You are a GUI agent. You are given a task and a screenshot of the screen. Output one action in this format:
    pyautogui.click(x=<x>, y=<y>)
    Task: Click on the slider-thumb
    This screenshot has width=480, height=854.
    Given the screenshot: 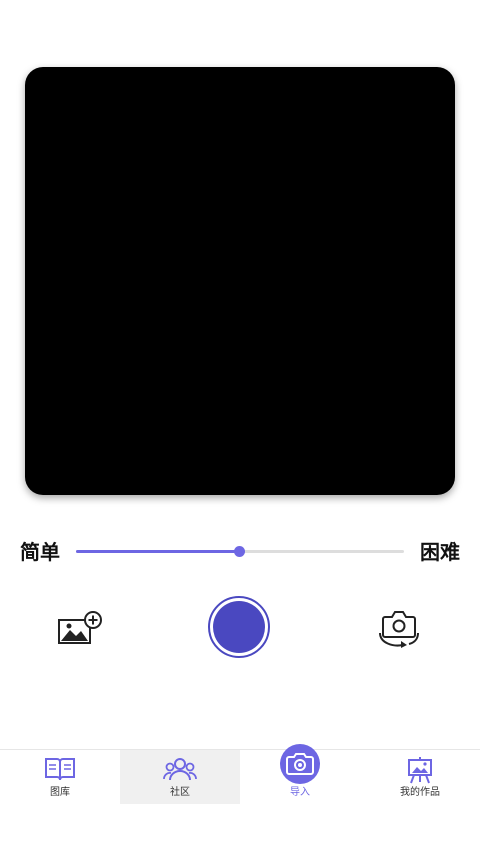 What is the action you would take?
    pyautogui.click(x=239, y=551)
    